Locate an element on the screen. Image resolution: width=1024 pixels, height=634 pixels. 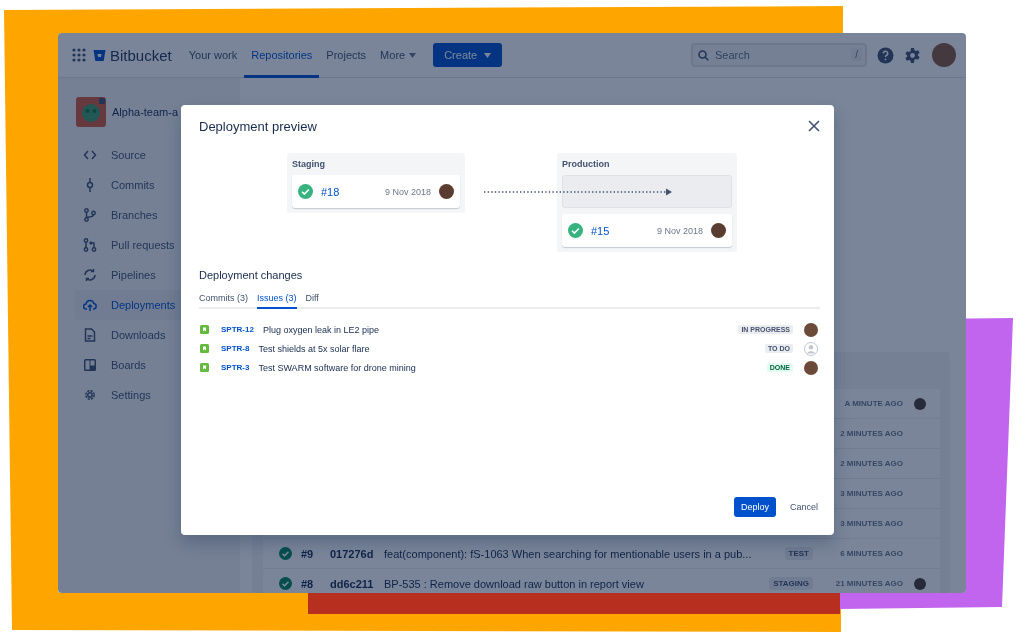
section-title: Deployment changes is located at coordinates (251, 275).